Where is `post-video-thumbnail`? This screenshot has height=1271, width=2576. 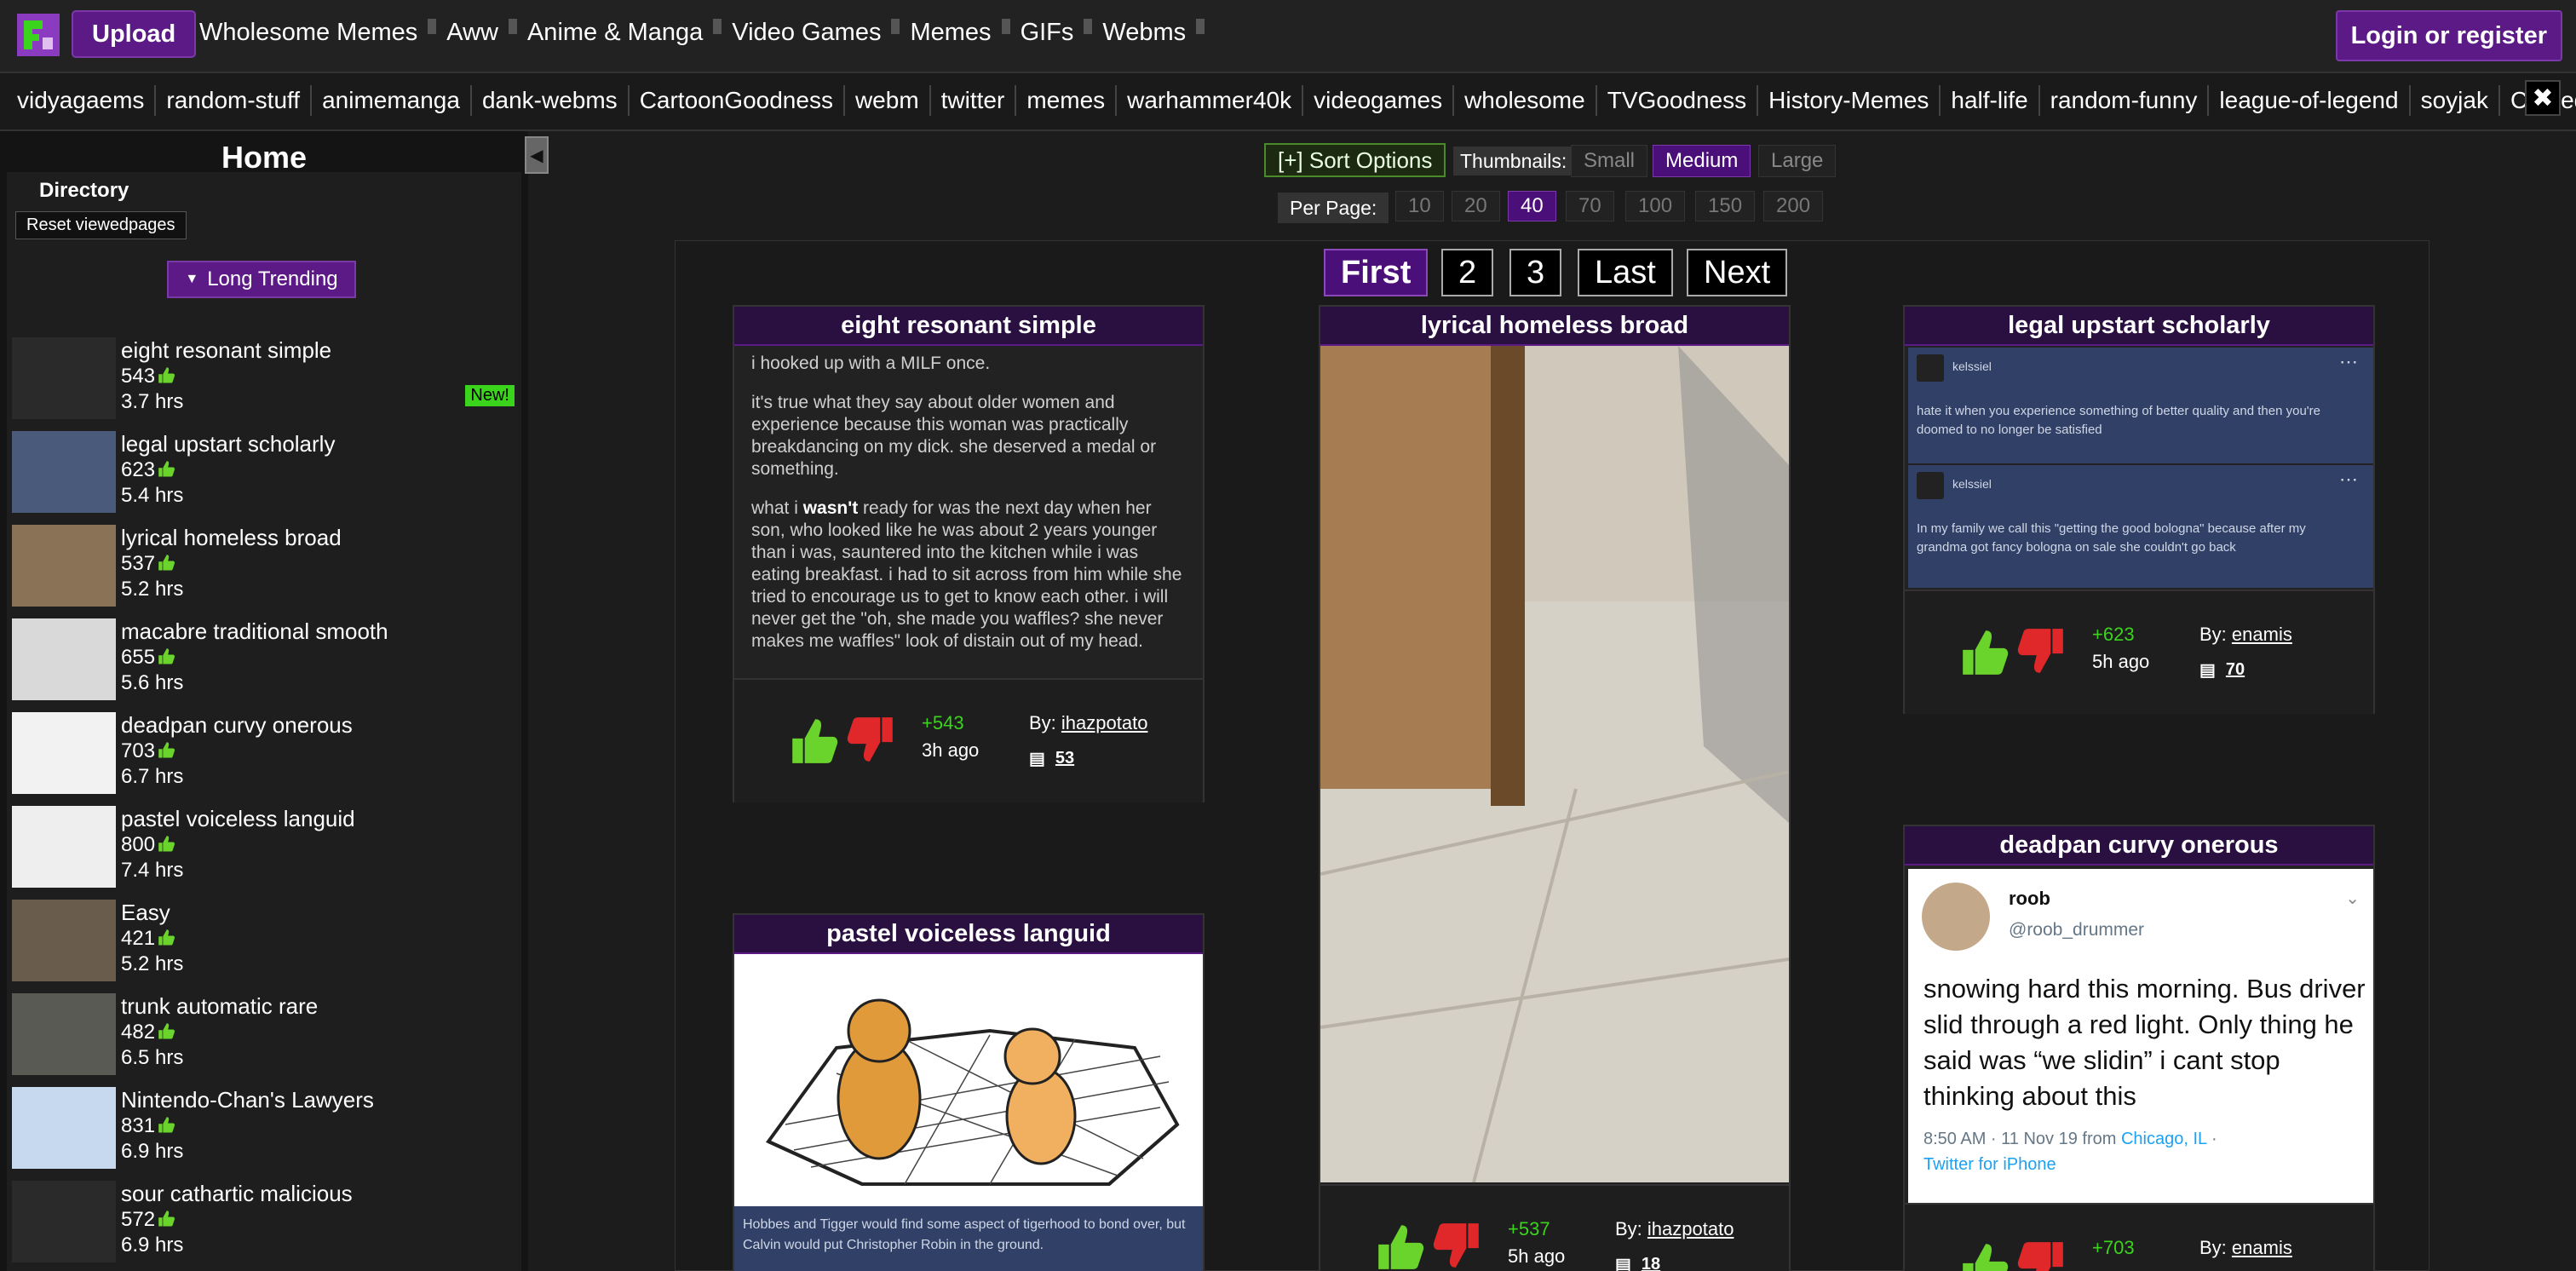 post-video-thumbnail is located at coordinates (1555, 764).